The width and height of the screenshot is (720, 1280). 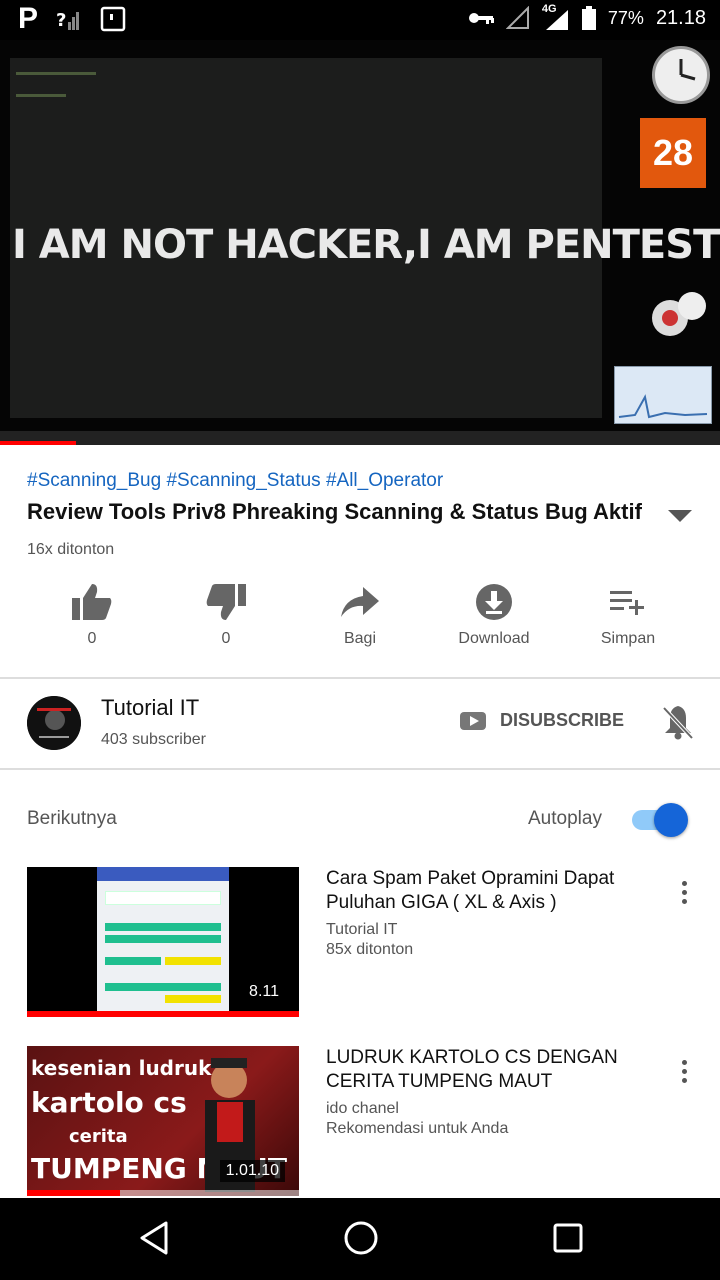 I want to click on key-icon, so click(x=481, y=18).